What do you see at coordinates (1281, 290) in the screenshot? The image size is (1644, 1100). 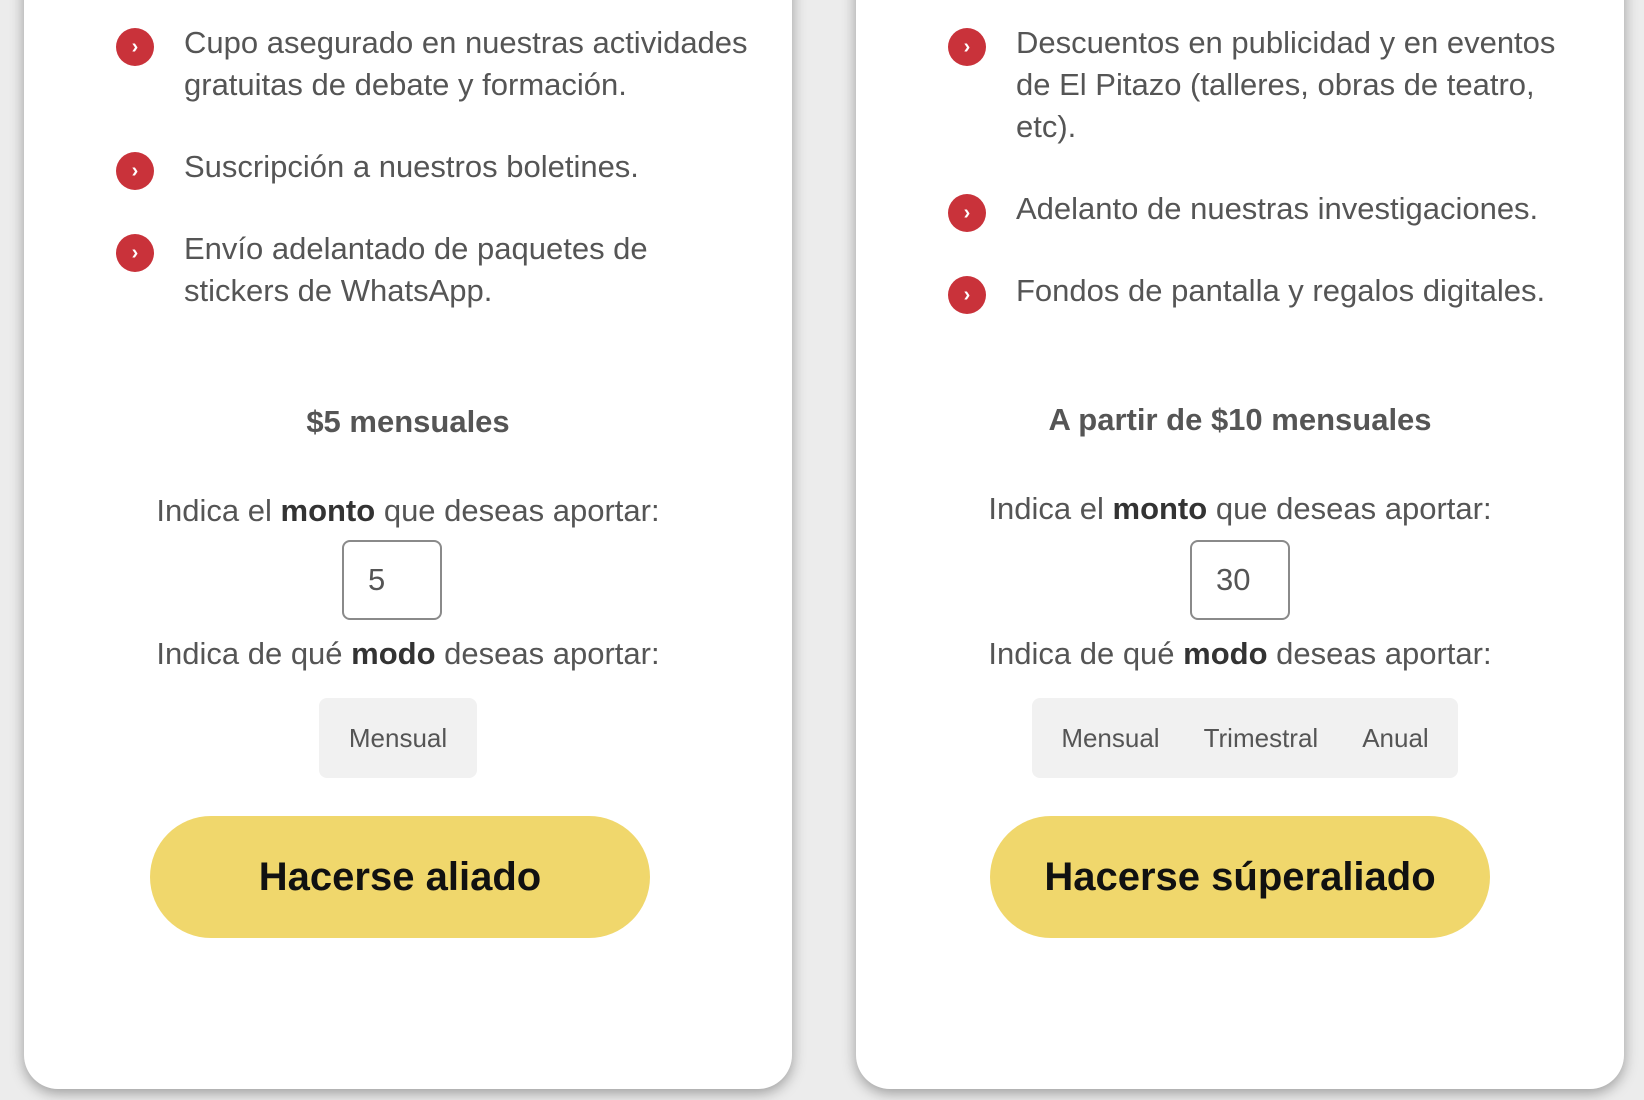 I see `benefit-text: Fondos de pantalla y regalos digitales.` at bounding box center [1281, 290].